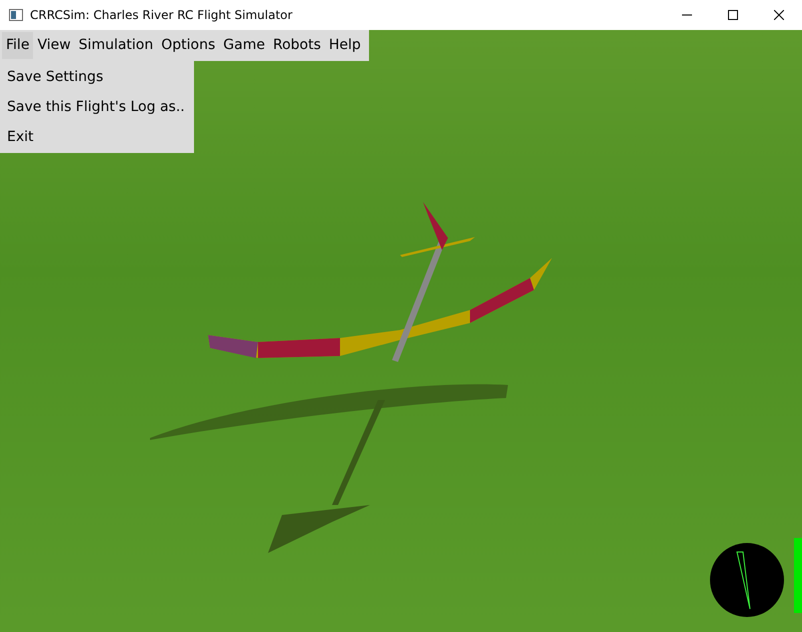 The image size is (802, 632). Describe the element at coordinates (344, 45) in the screenshot. I see `menu-item: Help` at that location.